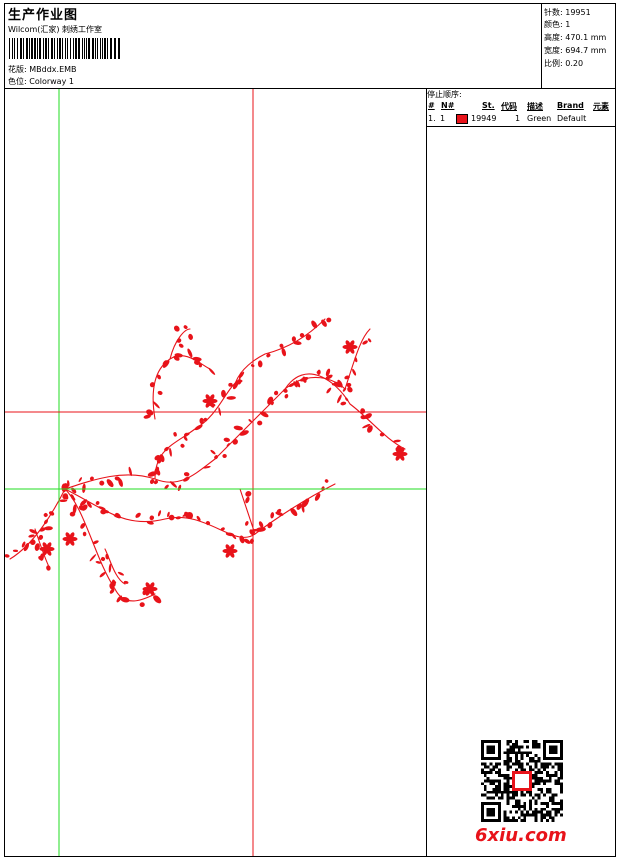 The image size is (620, 860). Describe the element at coordinates (488, 105) in the screenshot. I see `col-stitches: St.` at that location.